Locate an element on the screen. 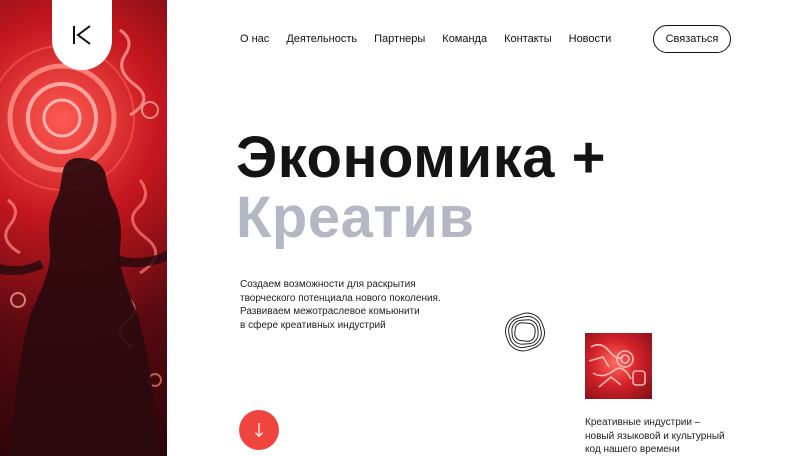  squircle-rings-icon is located at coordinates (525, 332).